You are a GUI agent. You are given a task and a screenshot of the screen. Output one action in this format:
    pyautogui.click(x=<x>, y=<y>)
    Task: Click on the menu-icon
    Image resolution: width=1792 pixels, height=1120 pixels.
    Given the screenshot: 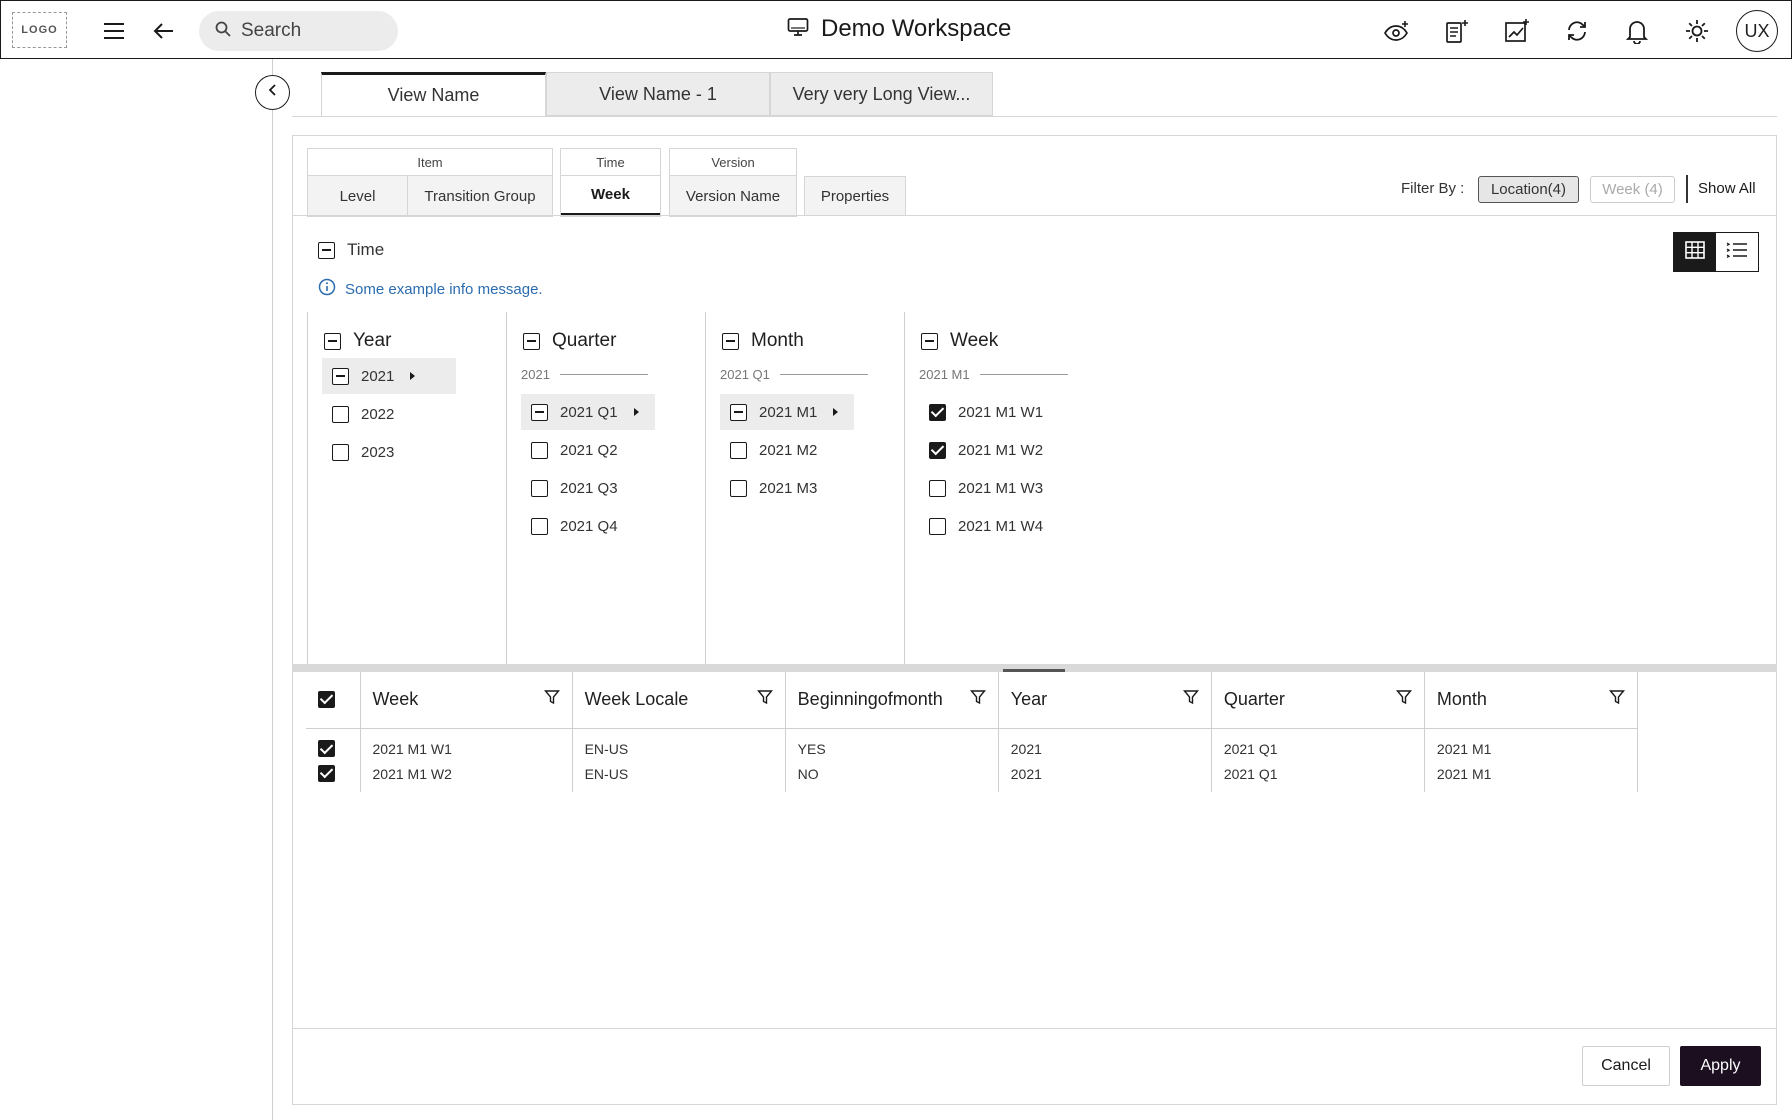 What is the action you would take?
    pyautogui.click(x=114, y=31)
    